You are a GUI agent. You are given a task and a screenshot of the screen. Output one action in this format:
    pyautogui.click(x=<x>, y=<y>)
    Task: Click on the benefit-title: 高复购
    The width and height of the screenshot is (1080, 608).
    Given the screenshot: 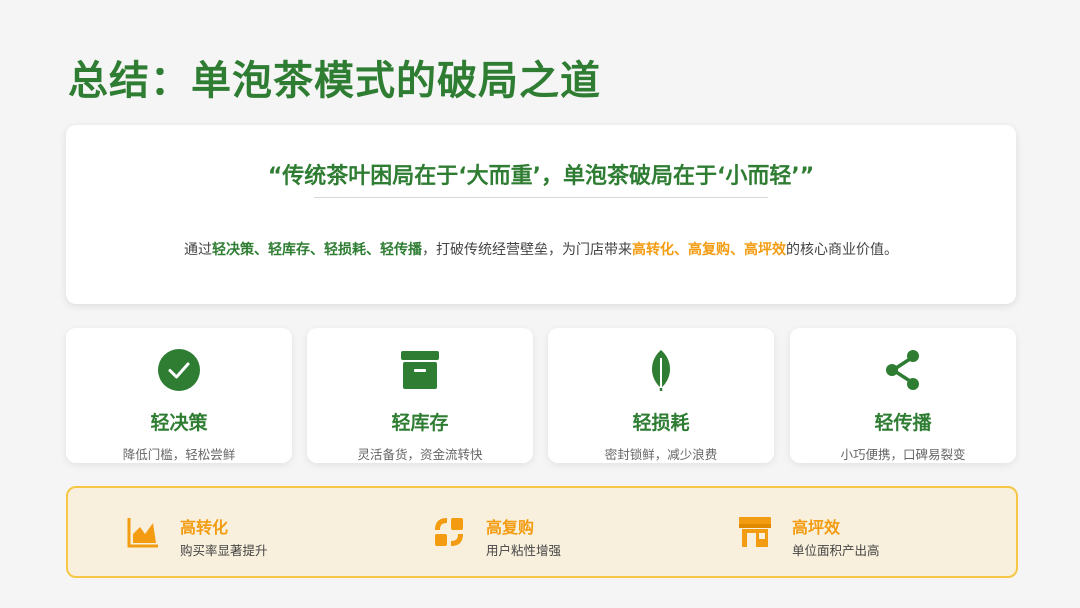 What is the action you would take?
    pyautogui.click(x=510, y=527)
    